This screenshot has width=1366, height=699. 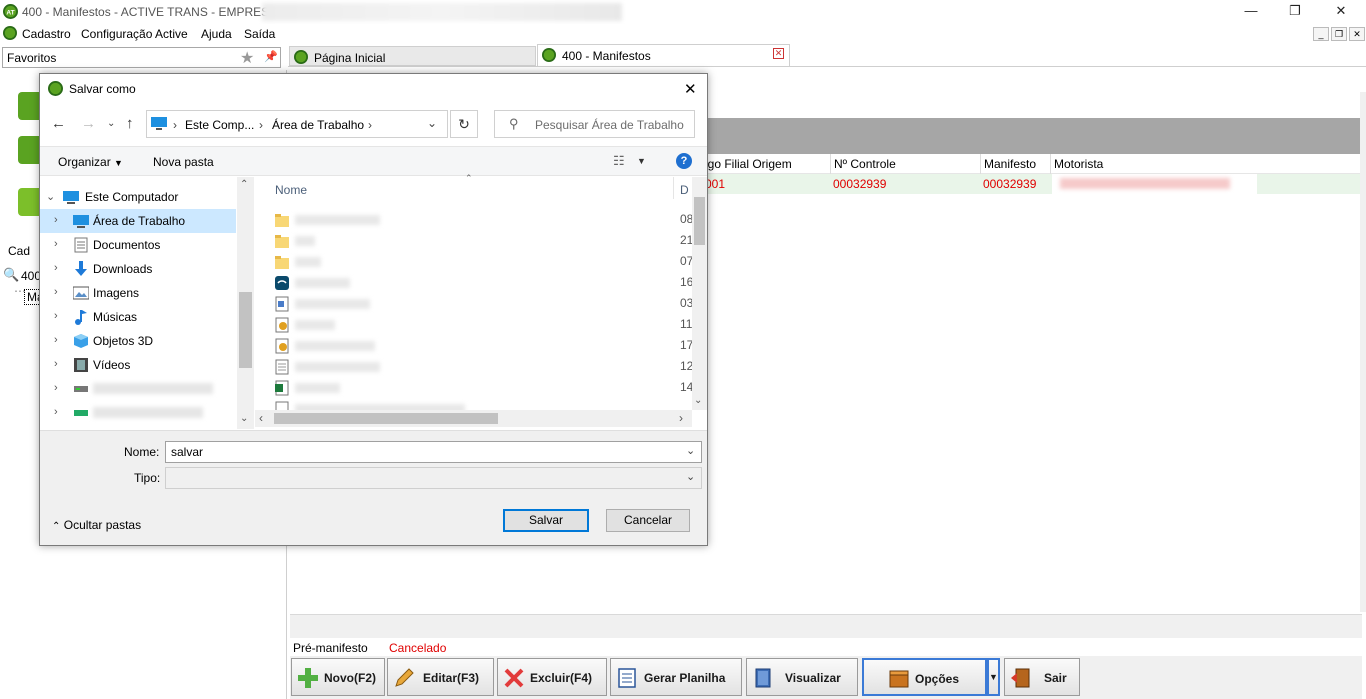 I want to click on nome-input: salvar ⌄, so click(x=433, y=452).